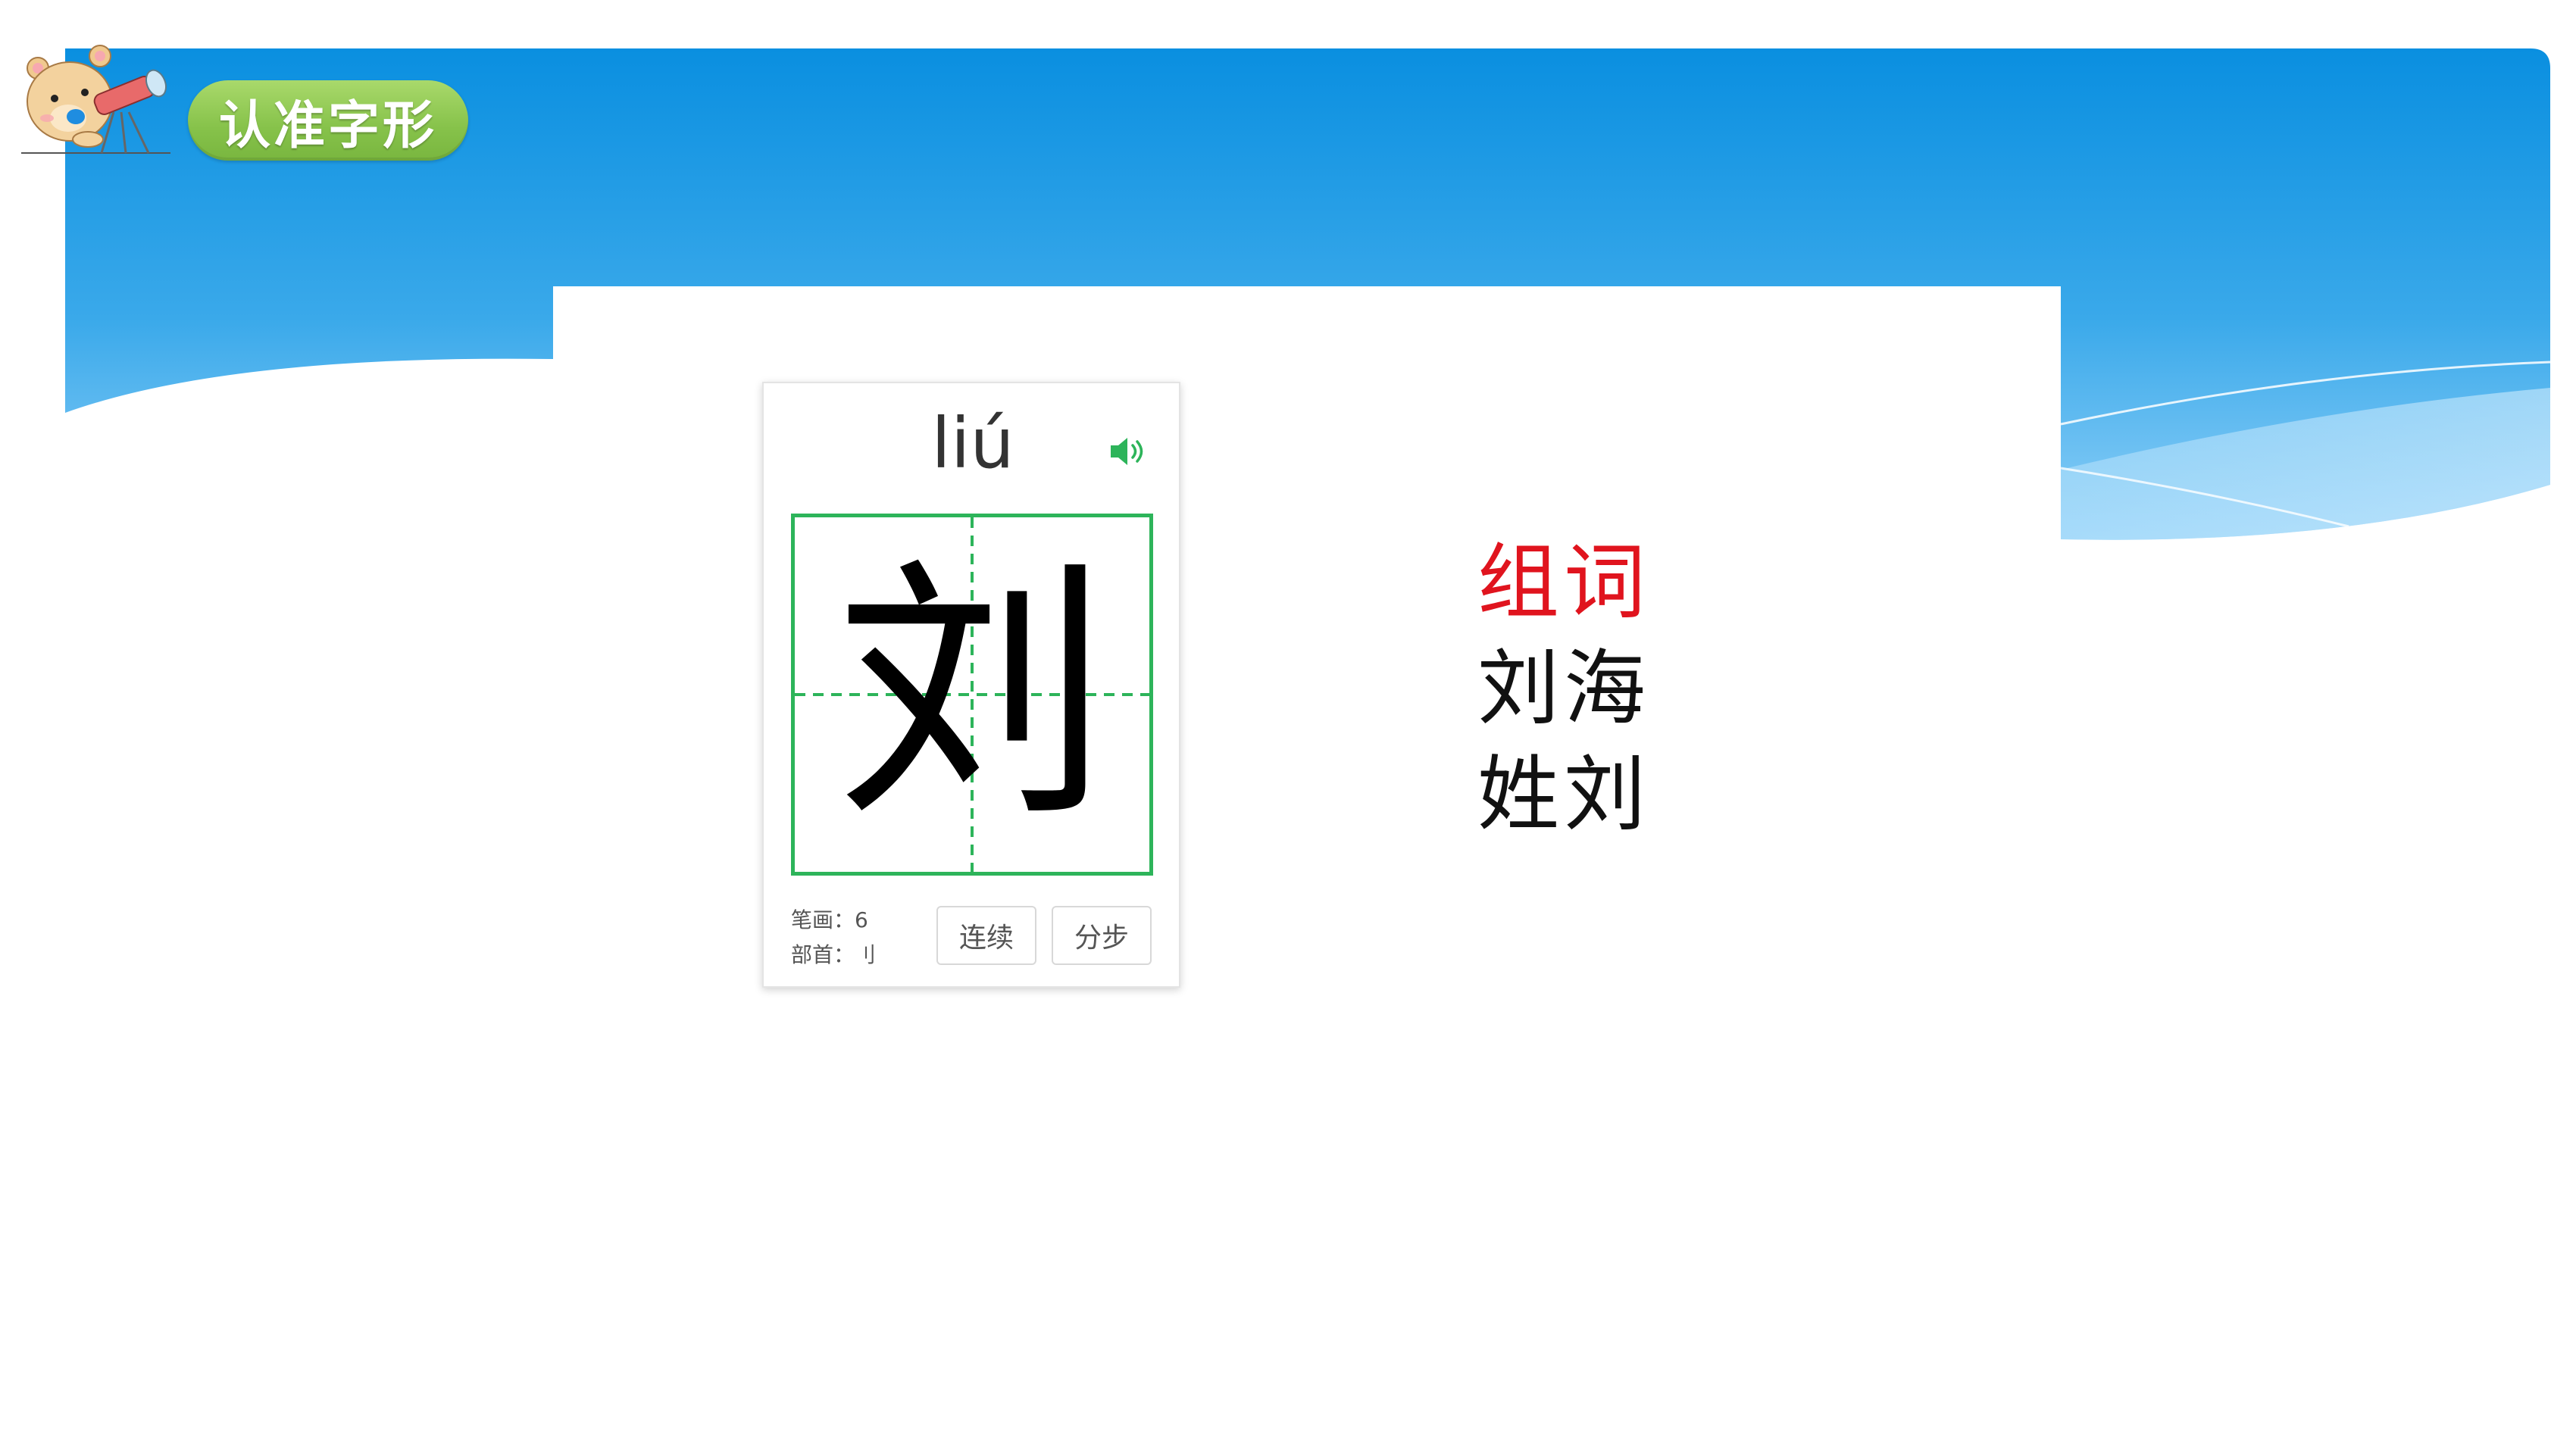  I want to click on speaker-icon, so click(1127, 451).